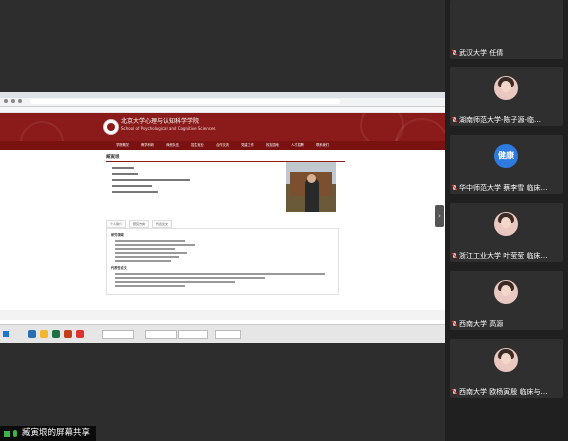 This screenshot has height=441, width=568. What do you see at coordinates (32, 334) in the screenshot?
I see `taskbar-app-icon` at bounding box center [32, 334].